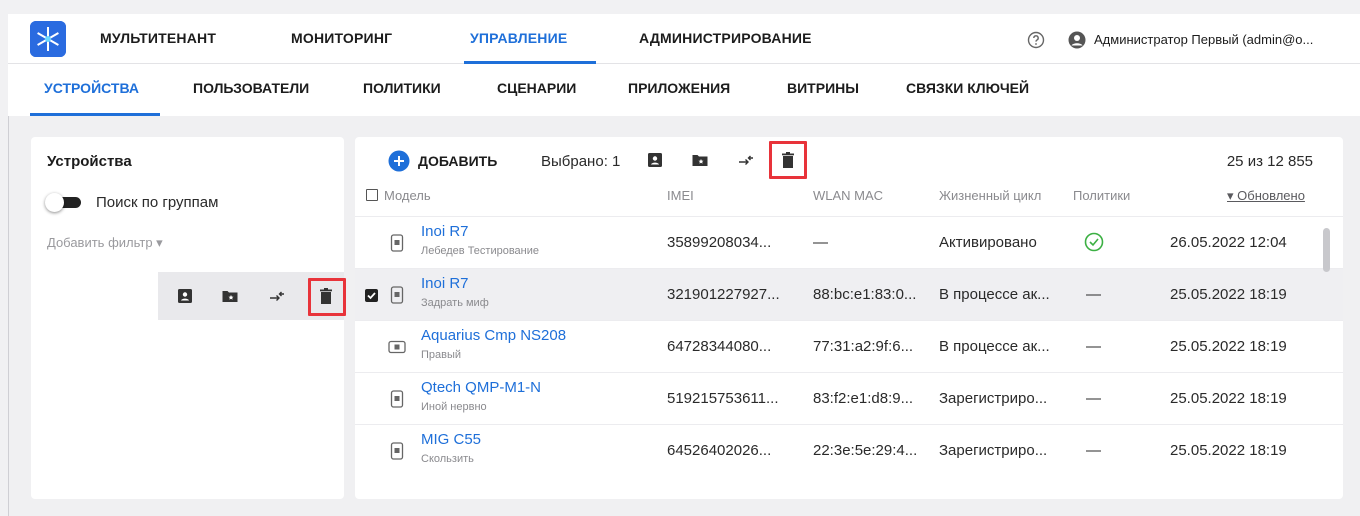 The image size is (1360, 516). I want to click on device-owner: Скользить, so click(447, 459).